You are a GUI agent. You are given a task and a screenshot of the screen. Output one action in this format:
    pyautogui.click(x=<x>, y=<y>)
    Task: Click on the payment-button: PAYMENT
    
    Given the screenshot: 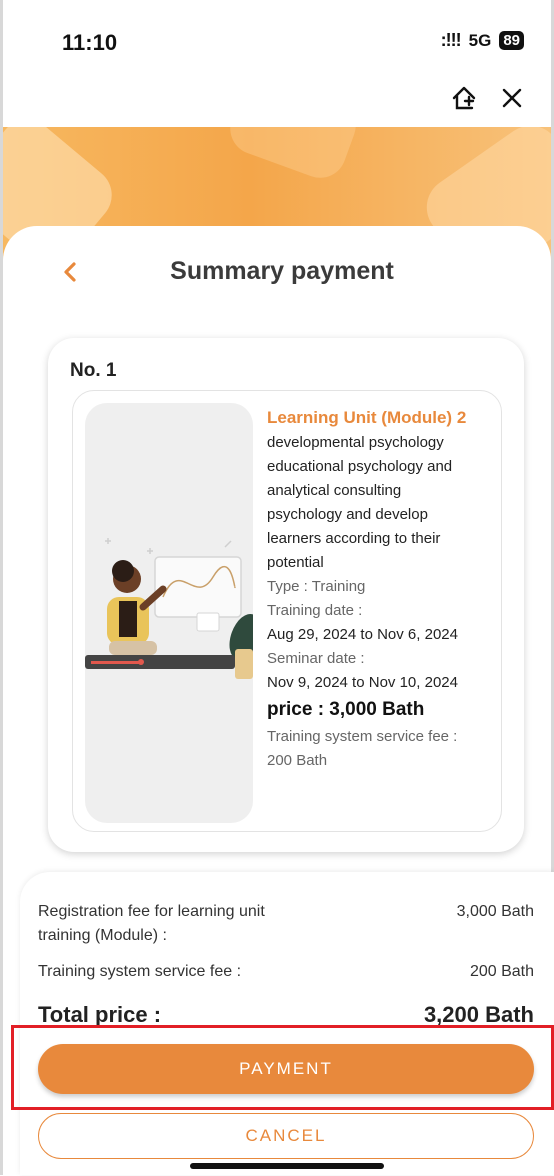 What is the action you would take?
    pyautogui.click(x=286, y=1069)
    